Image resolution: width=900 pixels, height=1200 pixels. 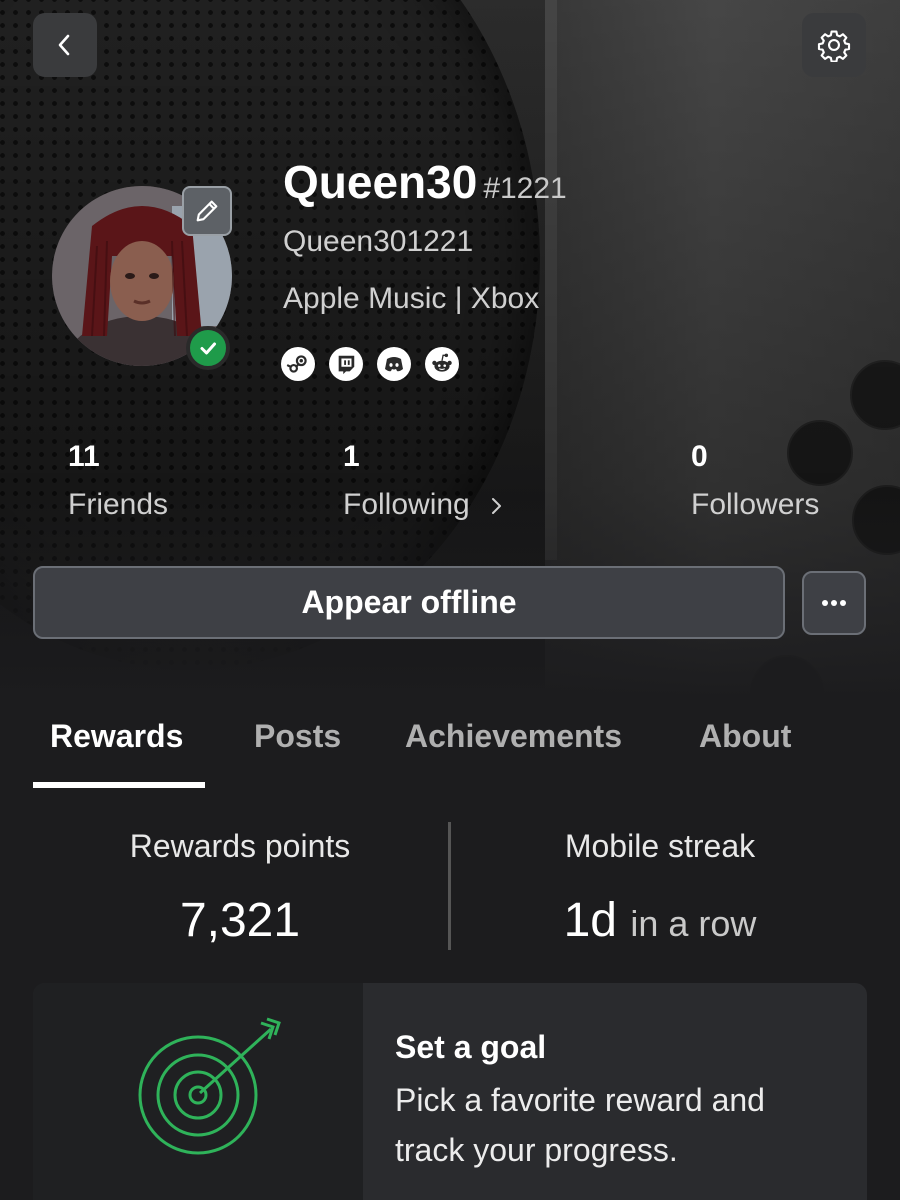 I want to click on target-icon, so click(x=209, y=1086).